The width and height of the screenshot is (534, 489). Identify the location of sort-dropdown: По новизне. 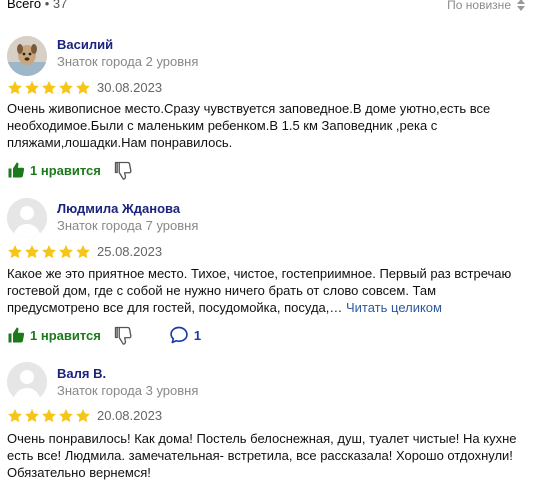
(486, 6).